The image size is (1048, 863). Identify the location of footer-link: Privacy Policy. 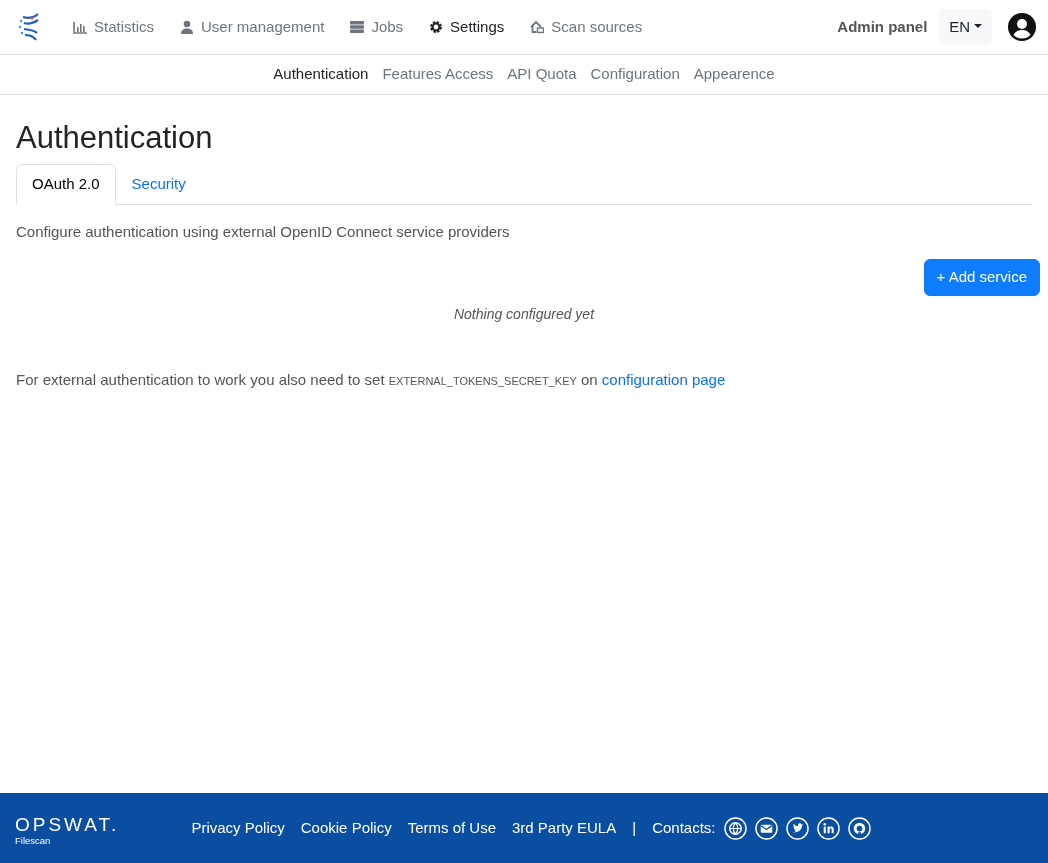
(238, 828).